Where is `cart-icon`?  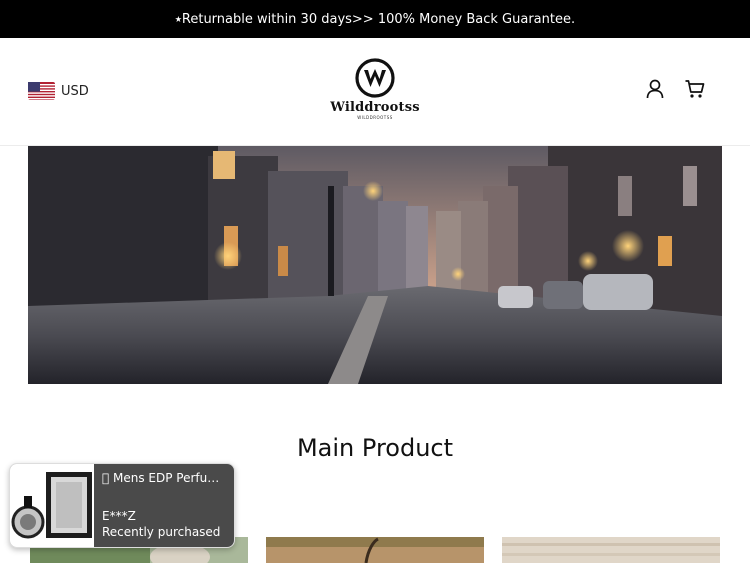 cart-icon is located at coordinates (695, 89).